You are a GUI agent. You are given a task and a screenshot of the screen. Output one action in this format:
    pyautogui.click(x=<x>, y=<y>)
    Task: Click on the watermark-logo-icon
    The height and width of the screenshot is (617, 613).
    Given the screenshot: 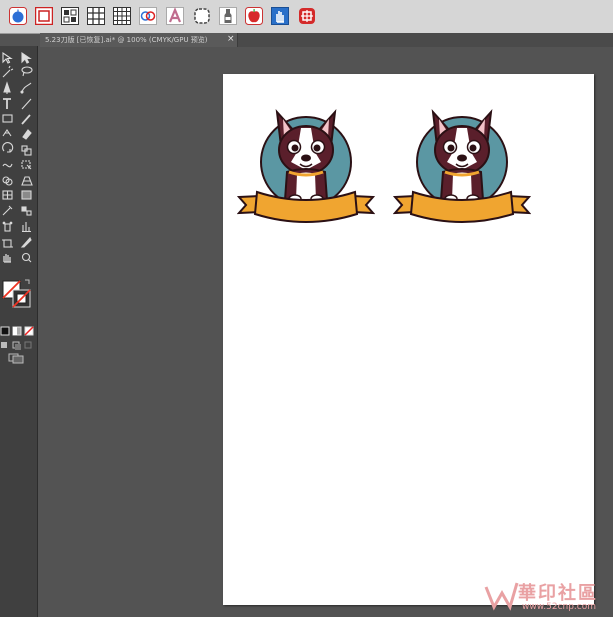 What is the action you would take?
    pyautogui.click(x=501, y=596)
    